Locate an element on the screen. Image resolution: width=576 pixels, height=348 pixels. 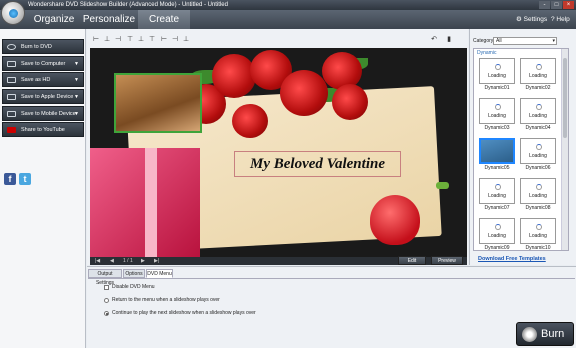
tab-dvd-menu: DVD Menu is located at coordinates (159, 273).